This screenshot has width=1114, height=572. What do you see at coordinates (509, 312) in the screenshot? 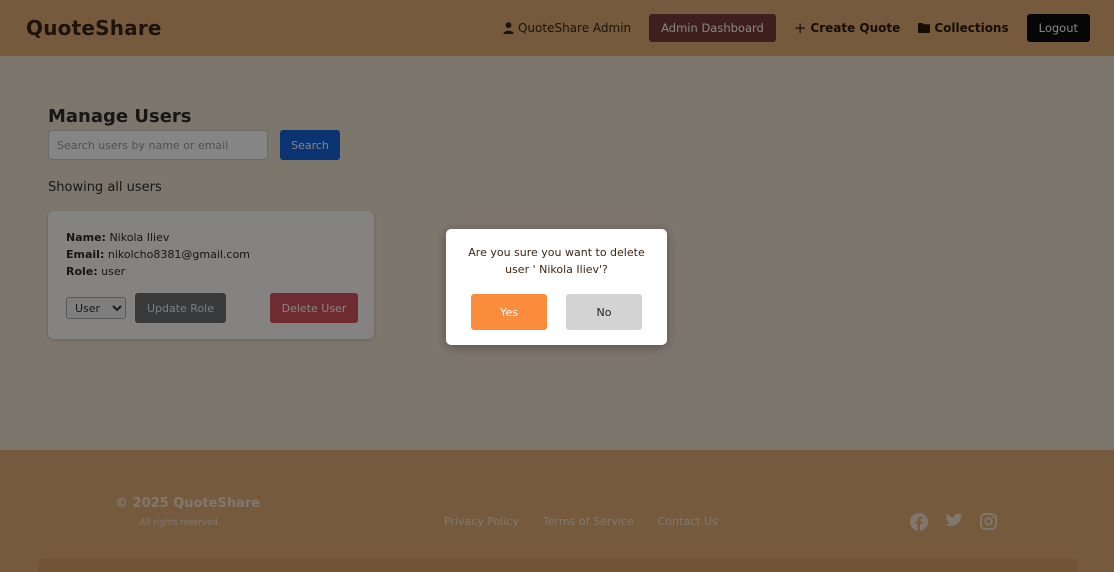
I see `confirm-yes-button: Yes` at bounding box center [509, 312].